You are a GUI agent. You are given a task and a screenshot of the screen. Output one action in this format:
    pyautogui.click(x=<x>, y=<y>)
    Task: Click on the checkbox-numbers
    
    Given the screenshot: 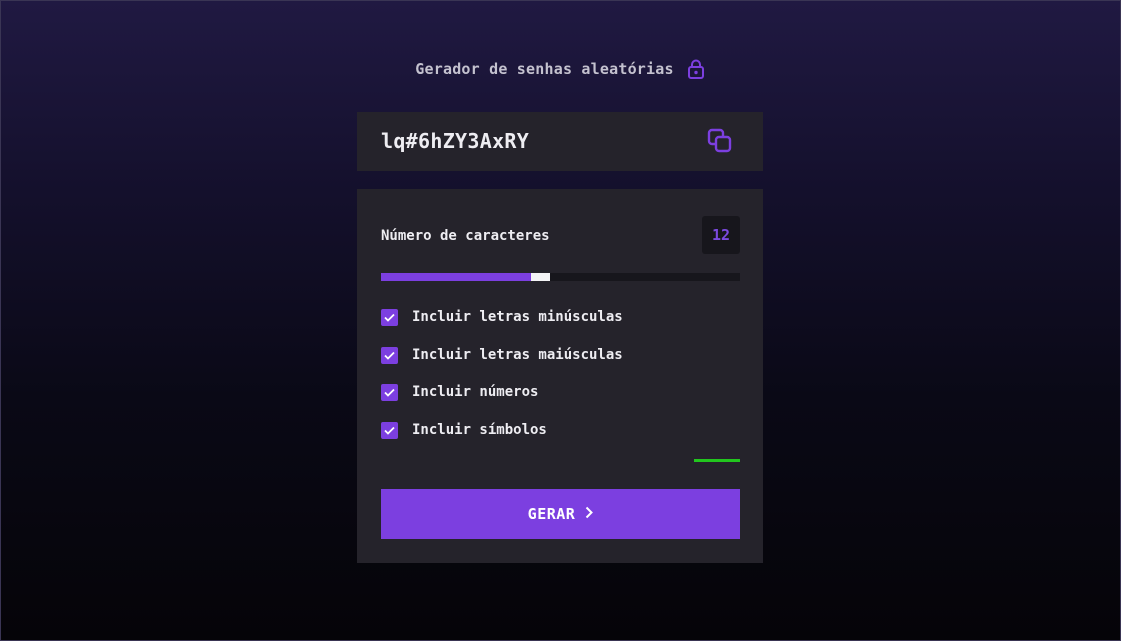 What is the action you would take?
    pyautogui.click(x=389, y=392)
    